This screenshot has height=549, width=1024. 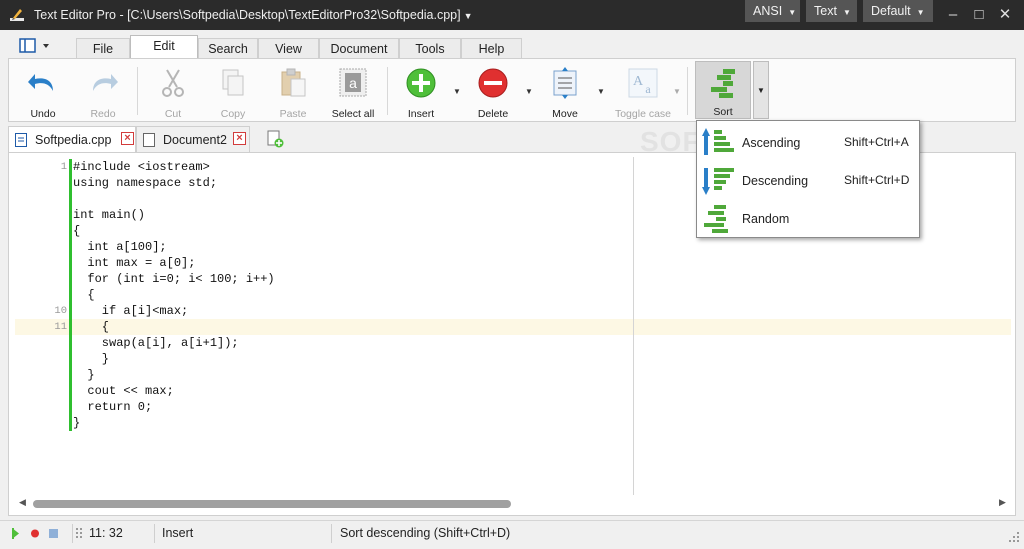 I want to click on move-button: Move, so click(x=565, y=91).